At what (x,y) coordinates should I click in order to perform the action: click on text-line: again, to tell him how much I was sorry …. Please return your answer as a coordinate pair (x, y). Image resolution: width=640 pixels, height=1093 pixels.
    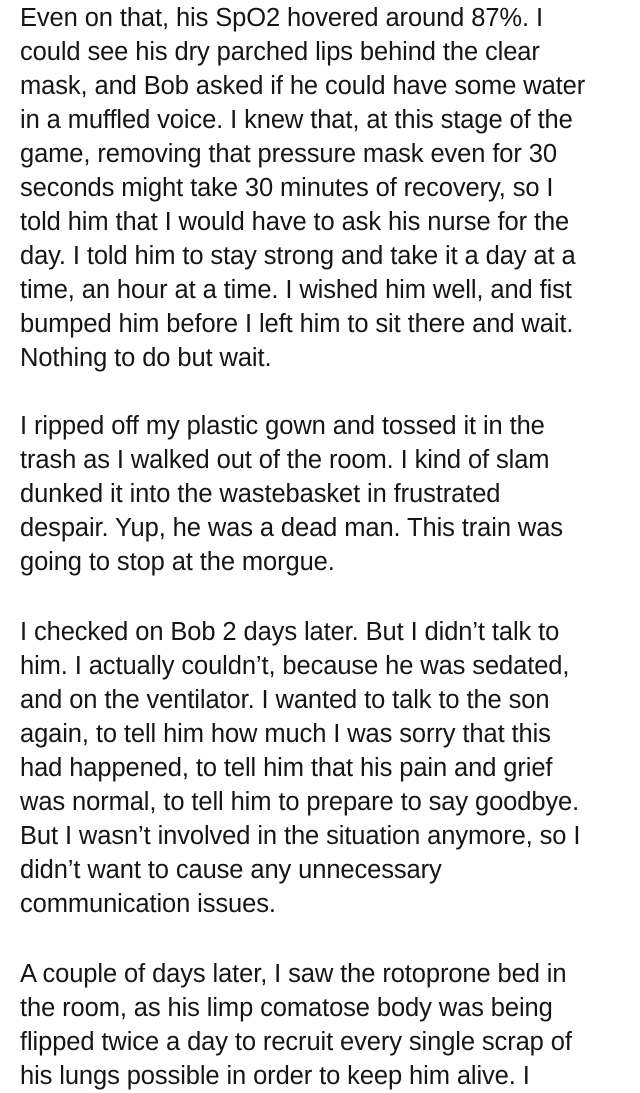
    Looking at the image, I should click on (285, 734).